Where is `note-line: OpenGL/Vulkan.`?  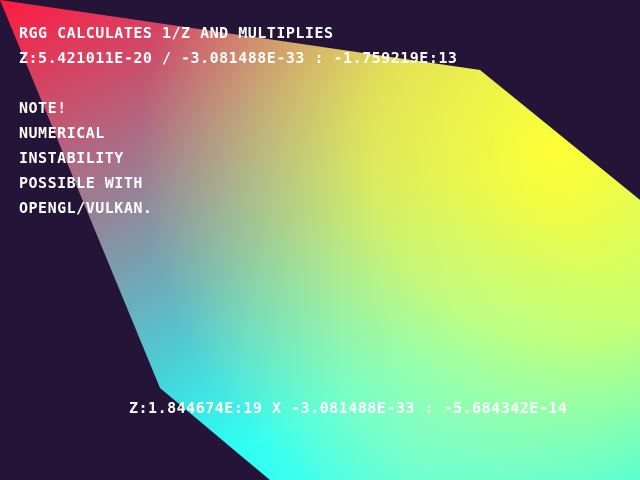 note-line: OpenGL/Vulkan. is located at coordinates (86, 208).